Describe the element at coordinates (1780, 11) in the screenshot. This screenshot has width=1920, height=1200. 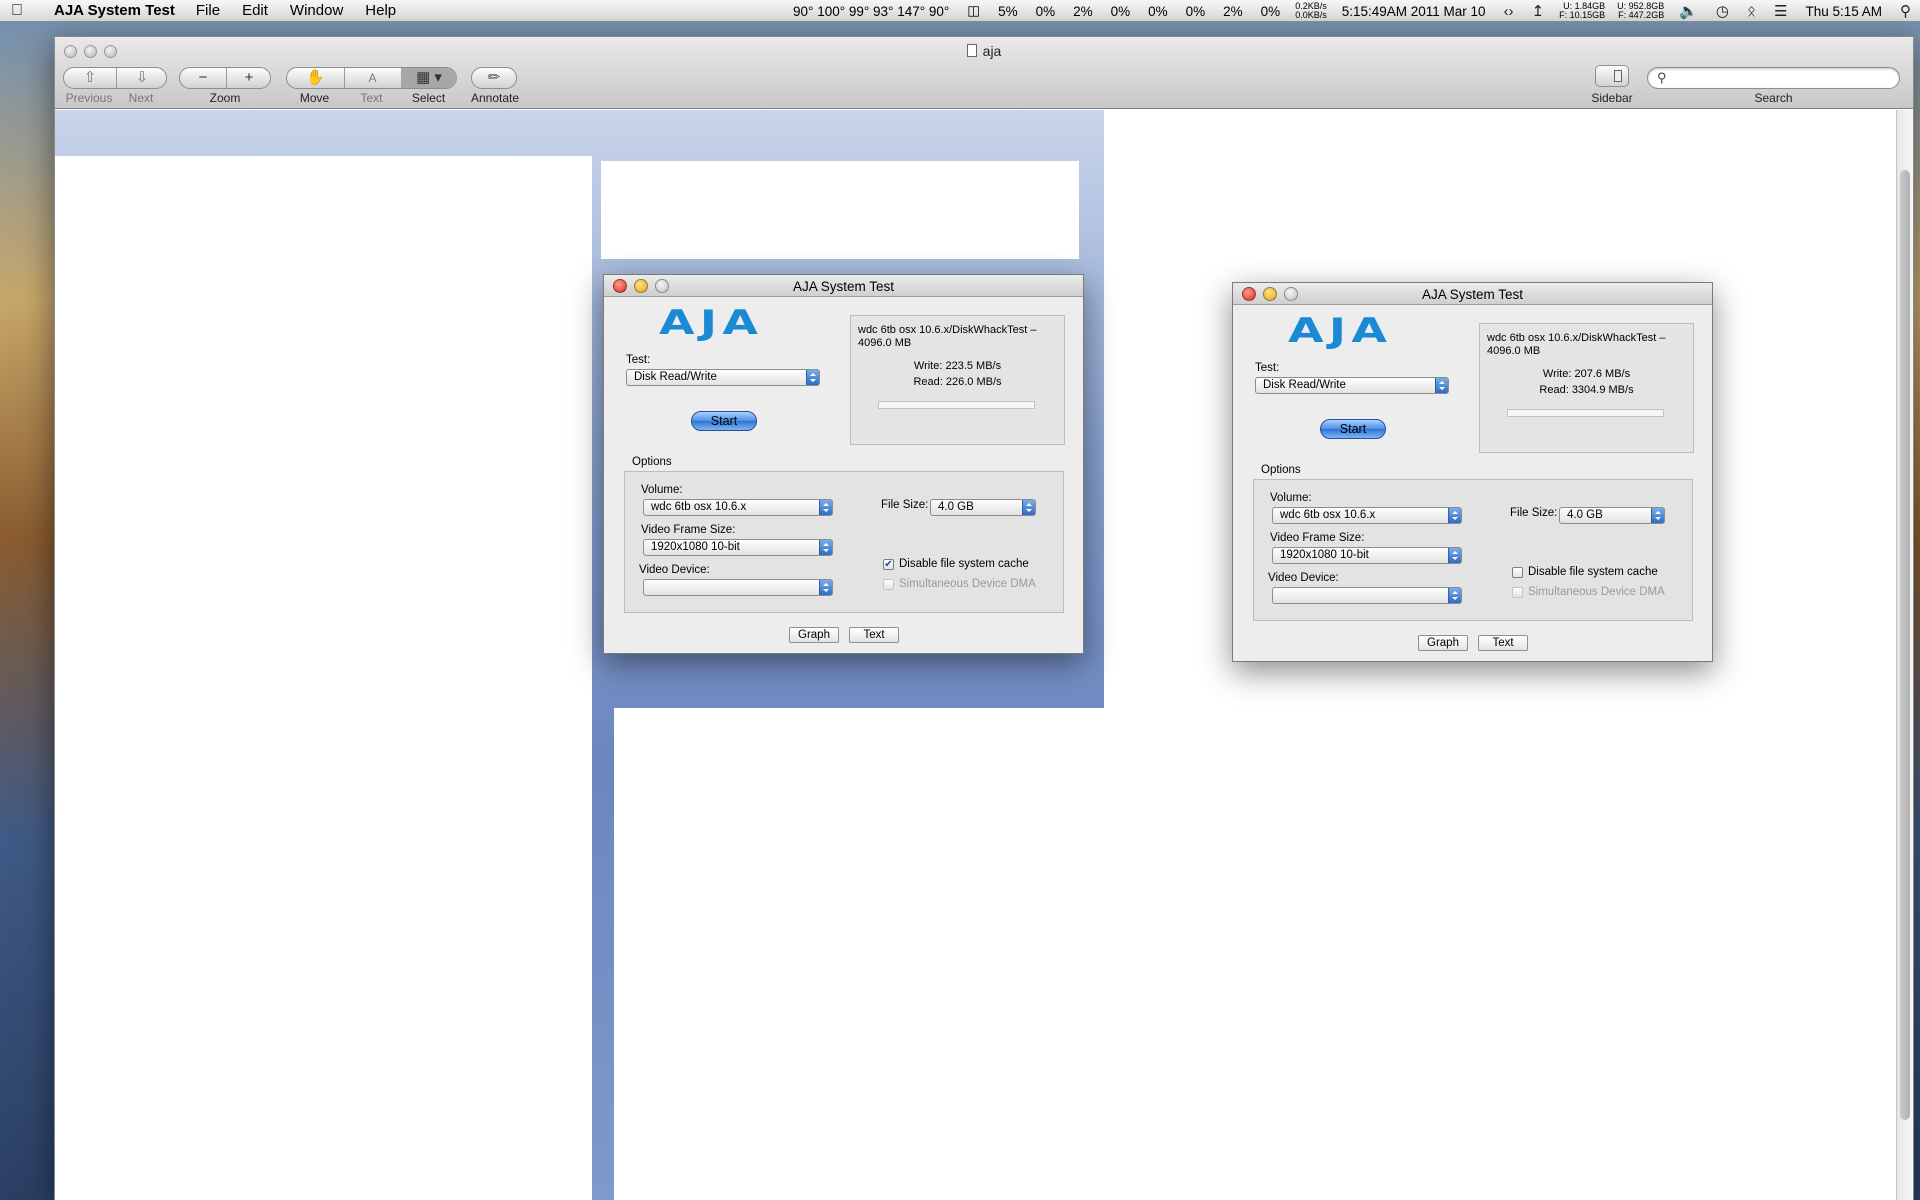
I see `wifi-icon: ☰` at that location.